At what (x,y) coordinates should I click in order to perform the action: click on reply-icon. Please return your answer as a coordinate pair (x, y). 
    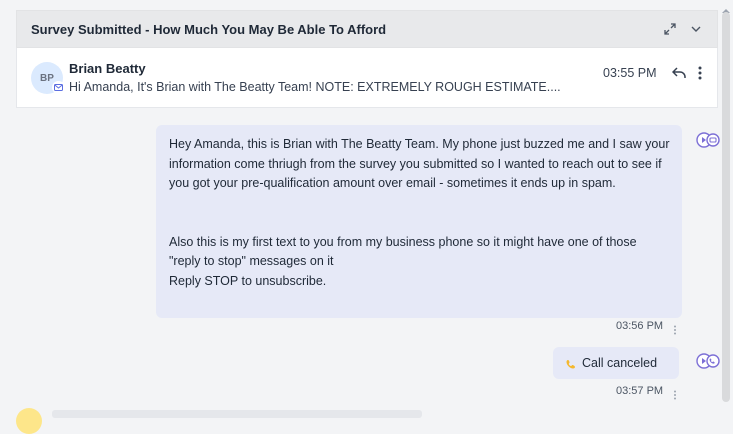
    Looking at the image, I should click on (679, 73).